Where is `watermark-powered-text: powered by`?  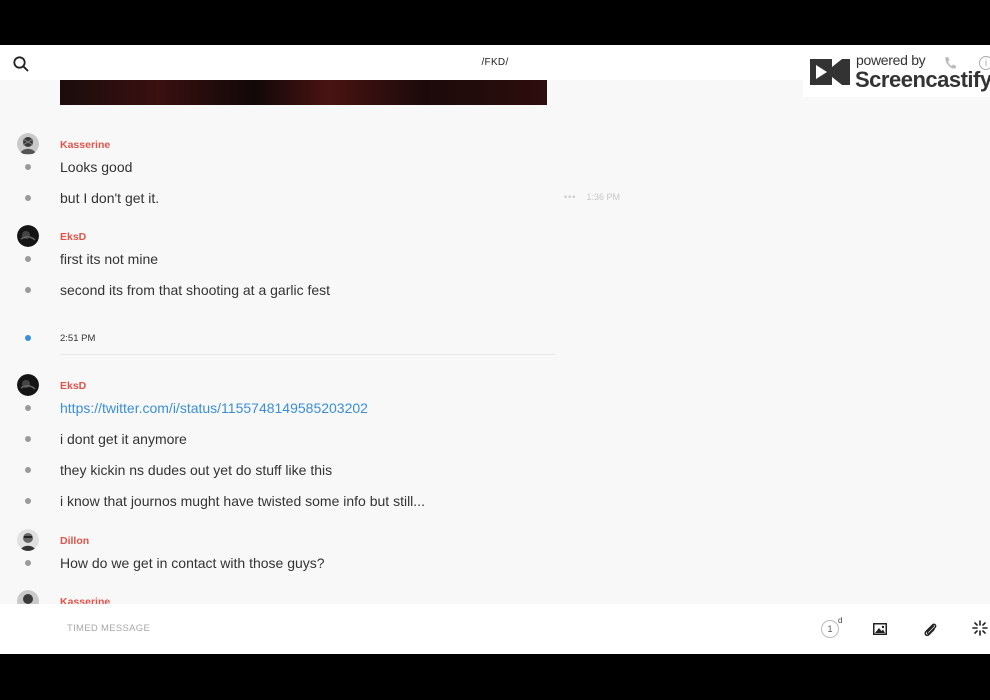
watermark-powered-text: powered by is located at coordinates (891, 60).